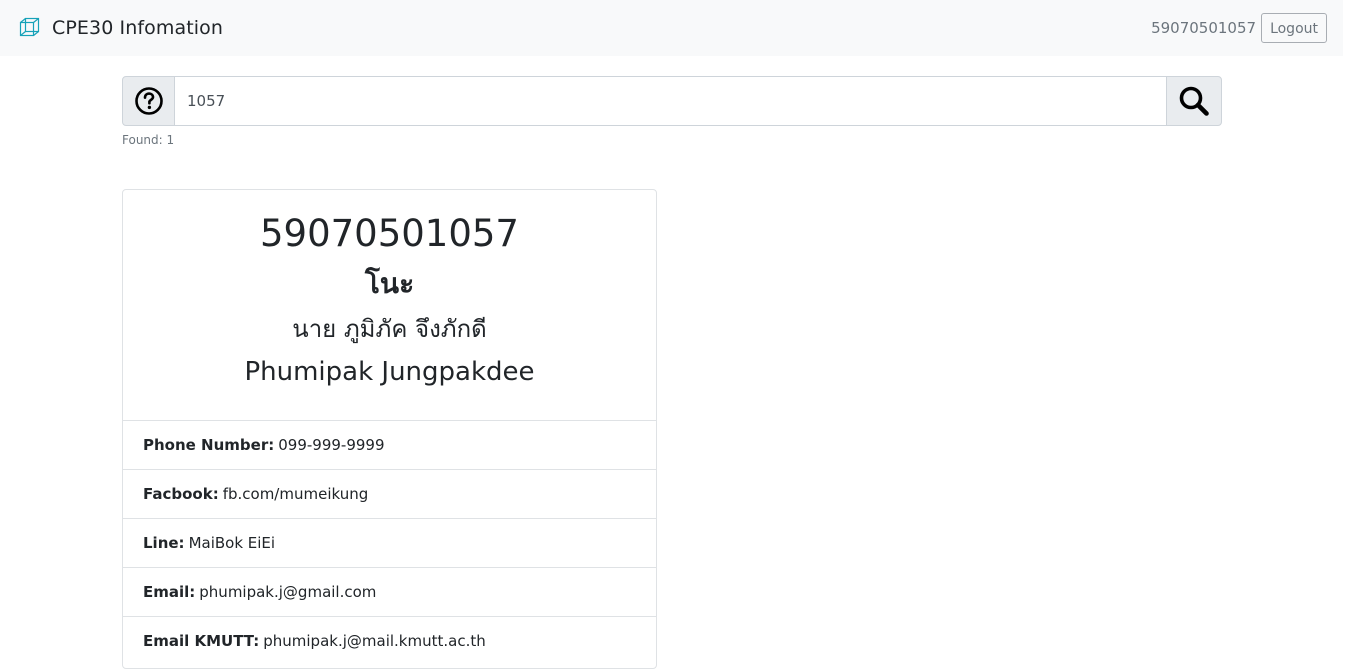 Image resolution: width=1360 pixels, height=669 pixels. I want to click on nav-user-area: 59070501057 Logout, so click(1239, 28).